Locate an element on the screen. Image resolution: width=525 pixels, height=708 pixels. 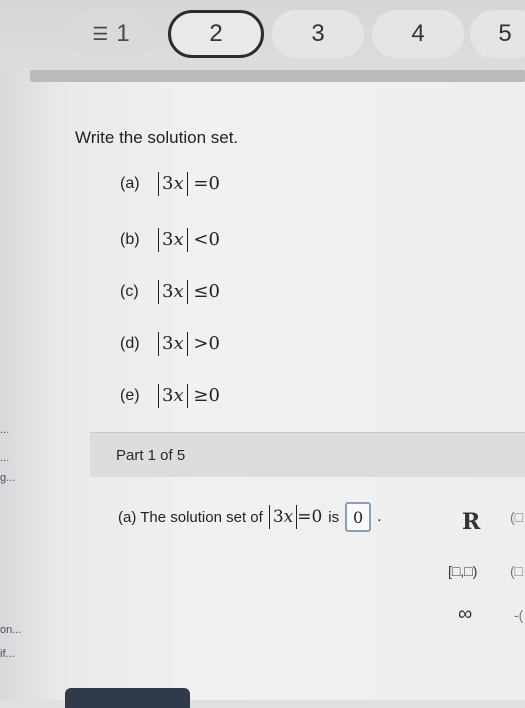
question-nav: ☰ 1 2 3 4 5 is located at coordinates (262, 36).